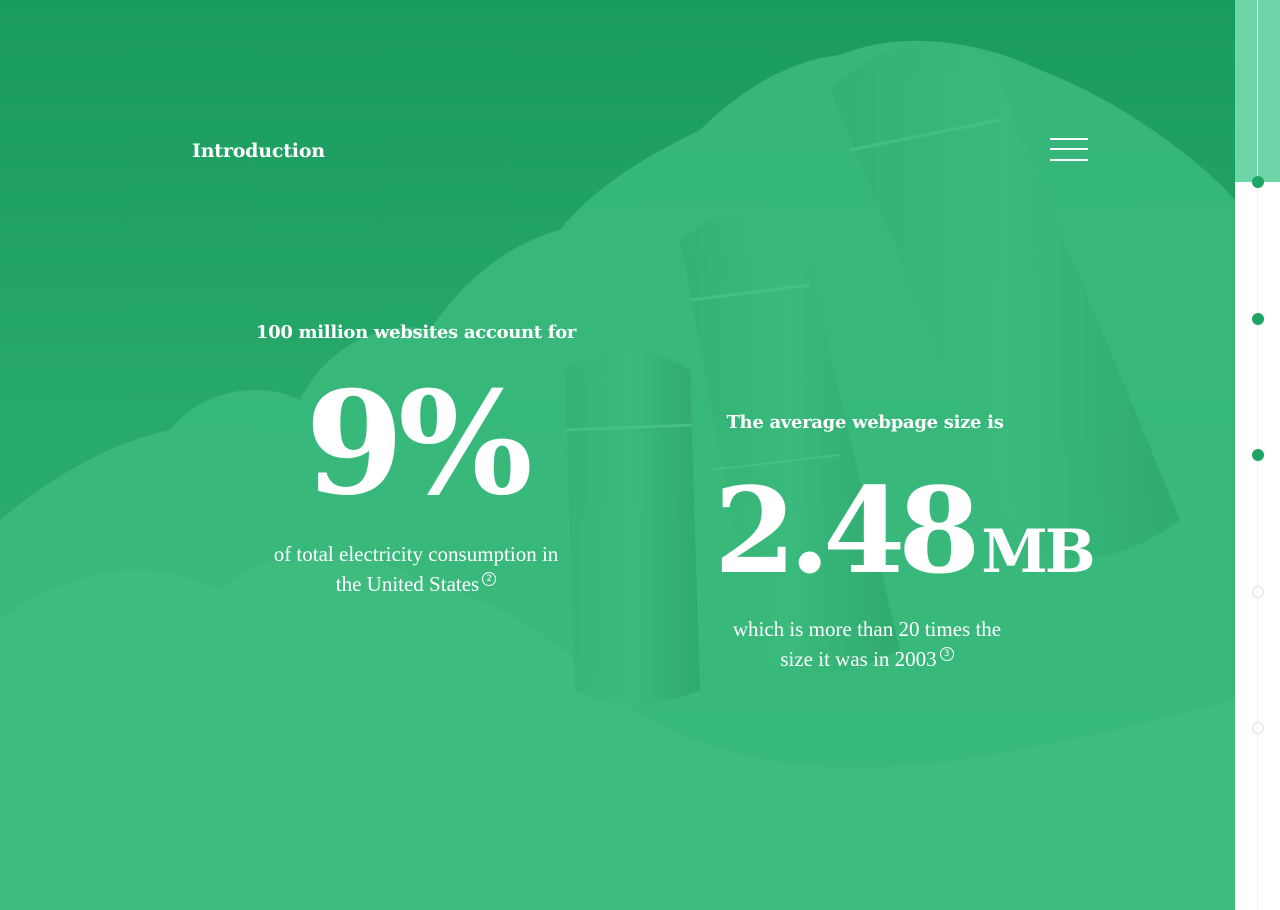 Image resolution: width=1280 pixels, height=910 pixels. Describe the element at coordinates (465, 444) in the screenshot. I see `electricity-stat-percent: %` at that location.